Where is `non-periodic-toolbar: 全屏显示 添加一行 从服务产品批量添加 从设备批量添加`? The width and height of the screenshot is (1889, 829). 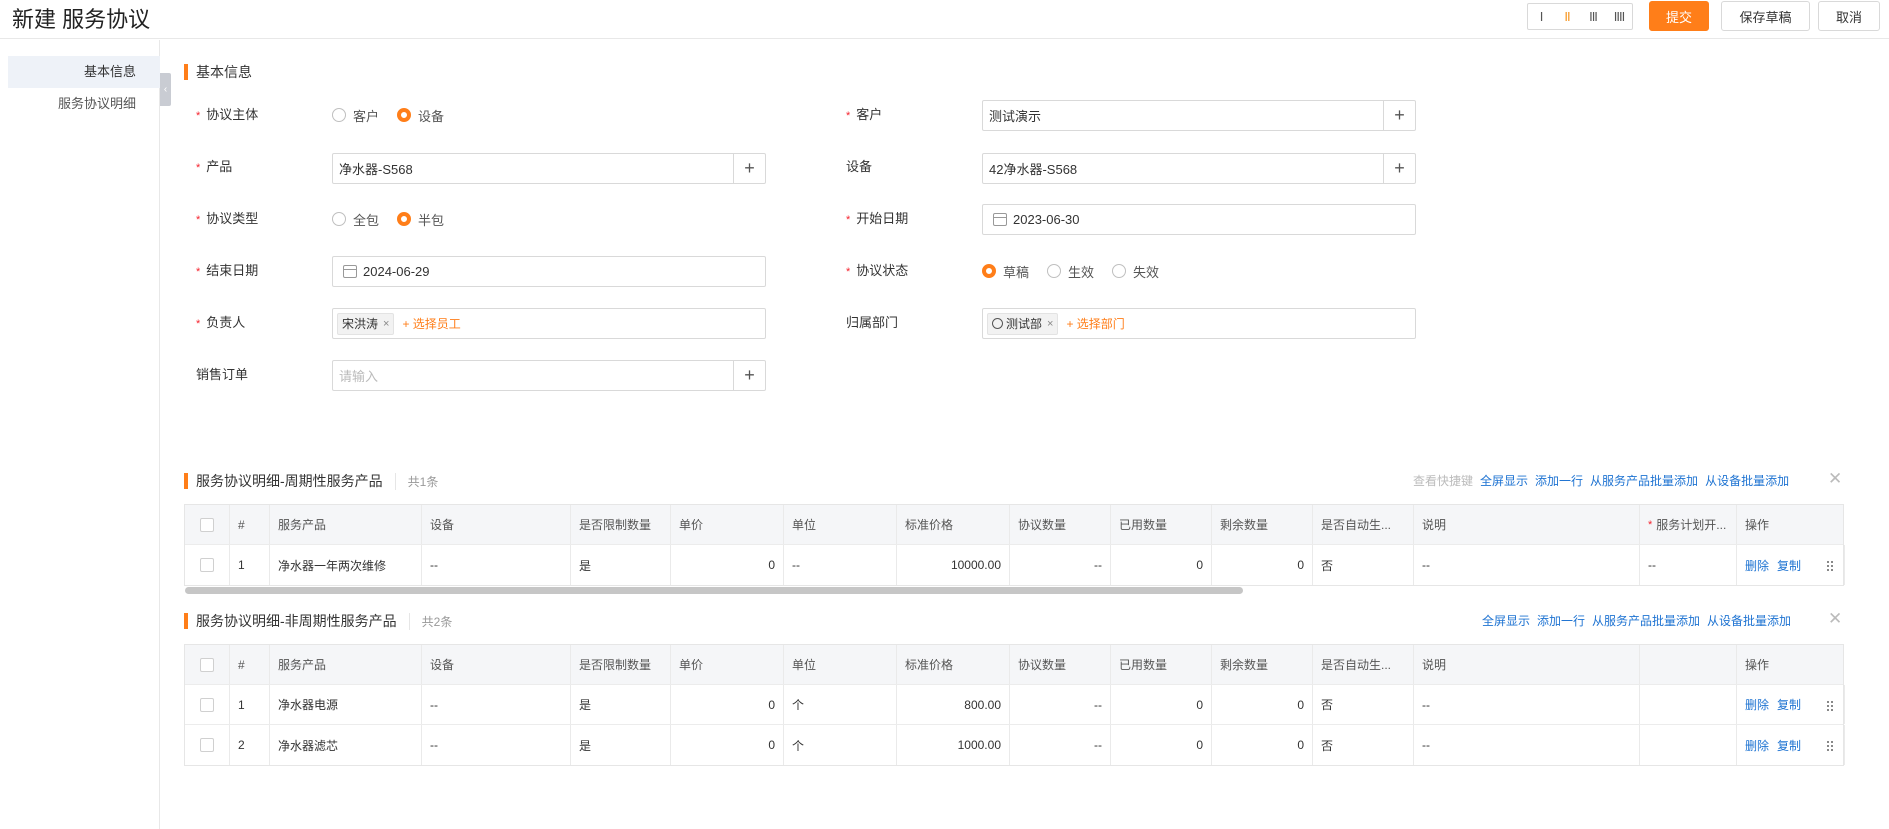 non-periodic-toolbar: 全屏显示 添加一行 从服务产品批量添加 从设备批量添加 is located at coordinates (1633, 620).